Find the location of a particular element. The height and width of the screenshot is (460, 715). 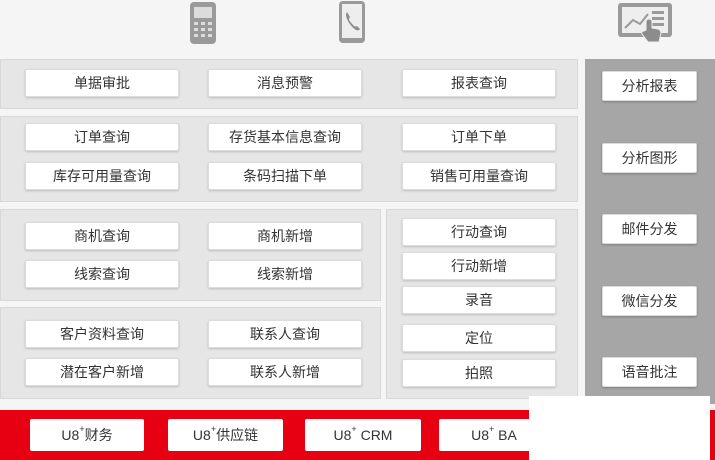

tab-u8-supply-chain: U8+供应链 is located at coordinates (225, 435).